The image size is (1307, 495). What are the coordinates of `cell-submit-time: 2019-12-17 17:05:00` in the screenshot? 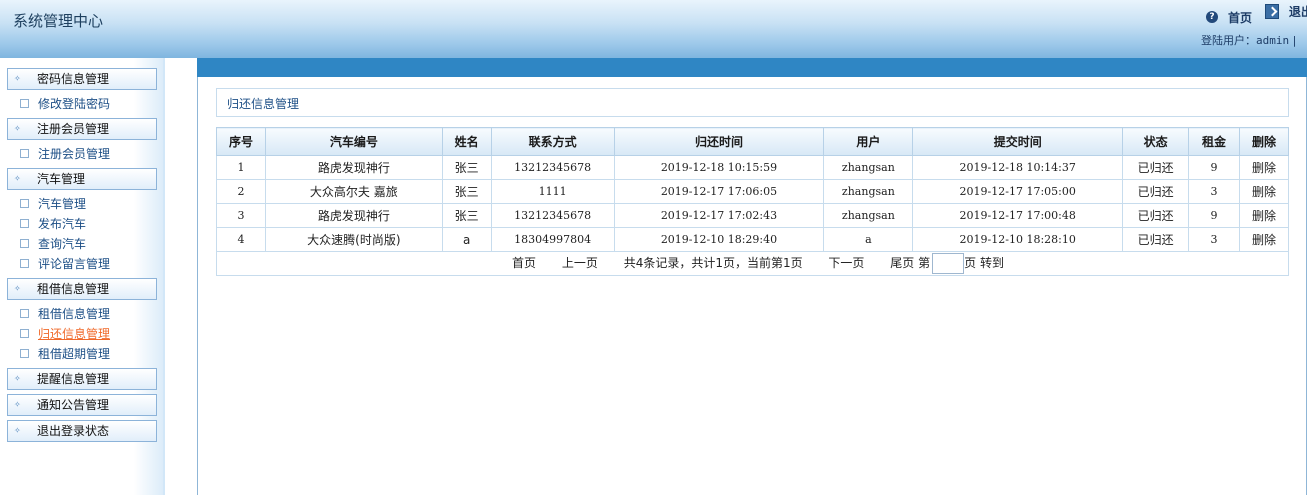 It's located at (1018, 191).